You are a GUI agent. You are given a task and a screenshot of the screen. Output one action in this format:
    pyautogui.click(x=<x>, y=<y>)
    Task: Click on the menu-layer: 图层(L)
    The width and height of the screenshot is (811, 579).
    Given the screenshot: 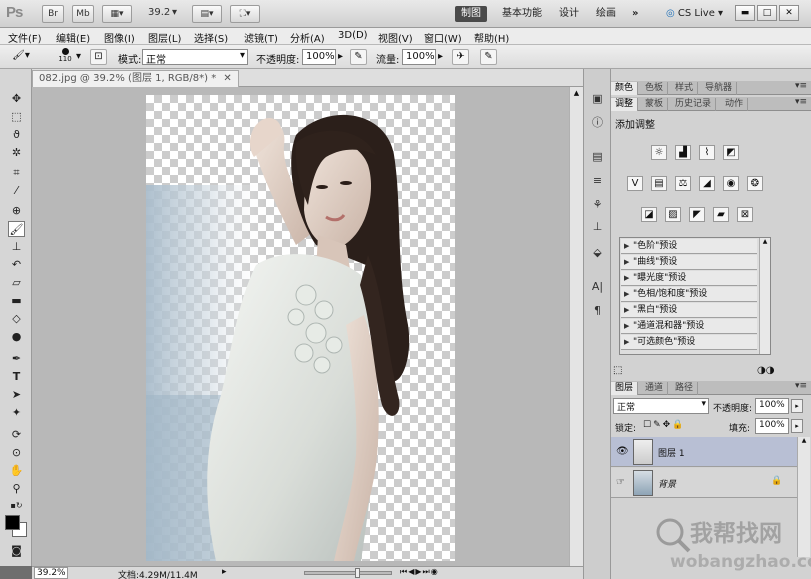 What is the action you would take?
    pyautogui.click(x=164, y=37)
    